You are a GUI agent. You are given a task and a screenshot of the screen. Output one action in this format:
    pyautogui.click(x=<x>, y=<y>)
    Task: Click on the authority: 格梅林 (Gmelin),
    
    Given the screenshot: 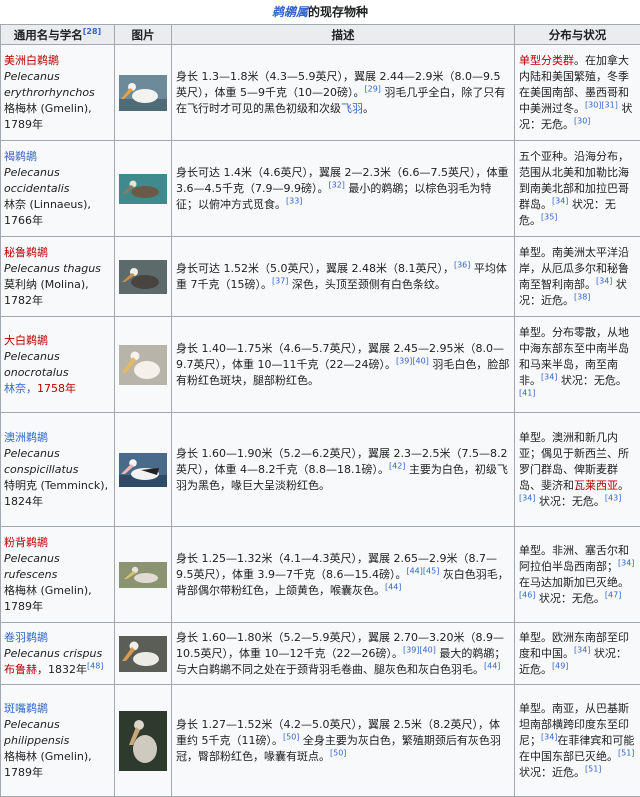 What is the action you would take?
    pyautogui.click(x=48, y=108)
    